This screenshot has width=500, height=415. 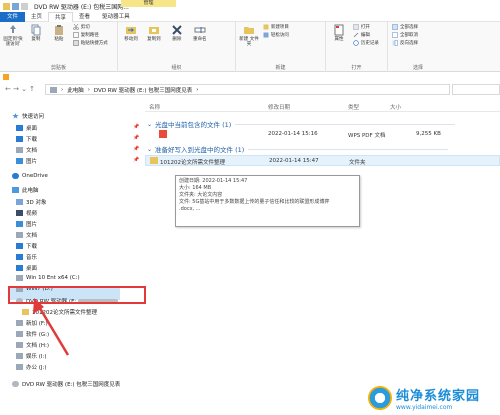 What do you see at coordinates (31, 202) in the screenshot?
I see `sidebar-item-3d-objects: 3D 对象` at bounding box center [31, 202].